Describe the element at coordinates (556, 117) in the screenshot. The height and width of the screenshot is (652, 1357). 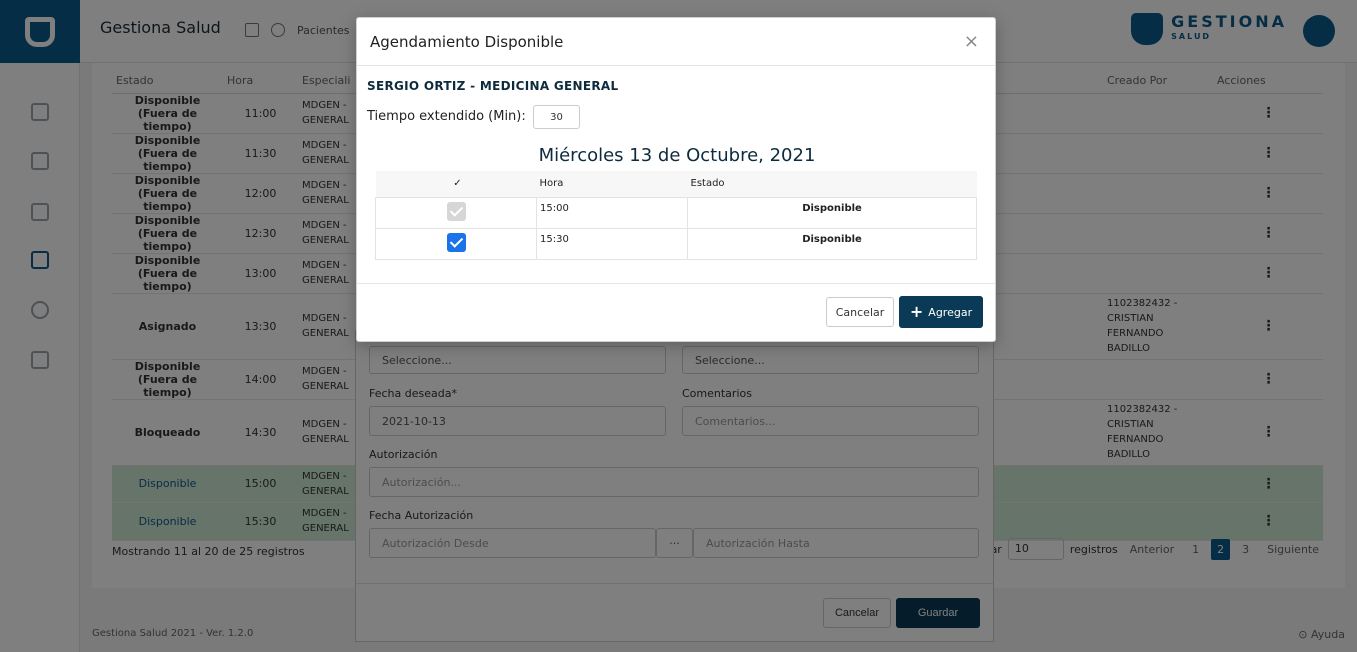
I see `extended-time-input` at that location.